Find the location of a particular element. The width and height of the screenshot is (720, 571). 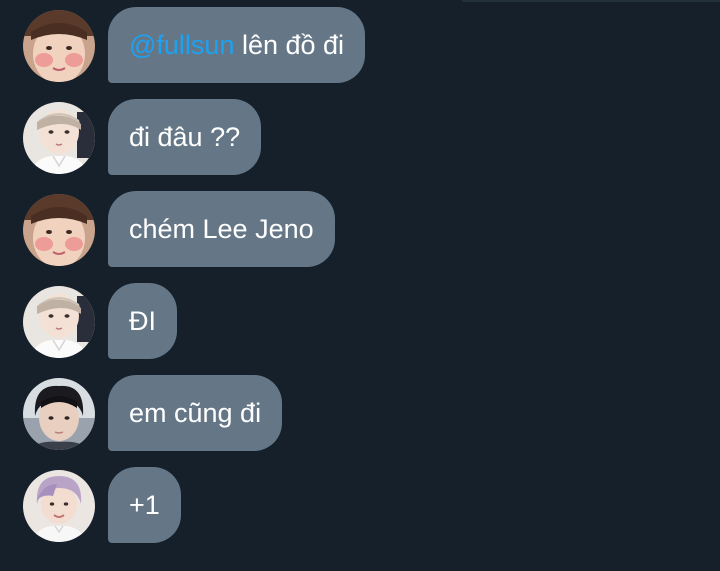

message-text: đi đâu ?? is located at coordinates (185, 137).